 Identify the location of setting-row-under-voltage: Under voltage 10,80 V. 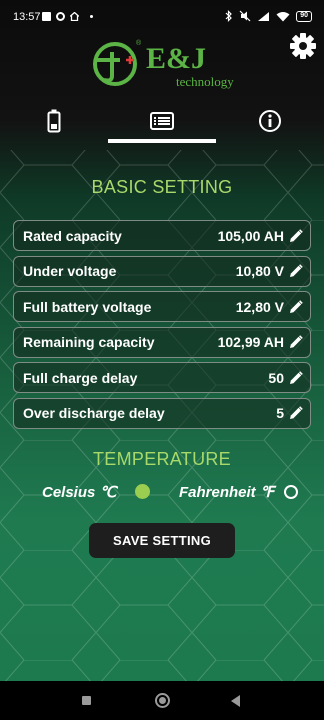
(162, 271).